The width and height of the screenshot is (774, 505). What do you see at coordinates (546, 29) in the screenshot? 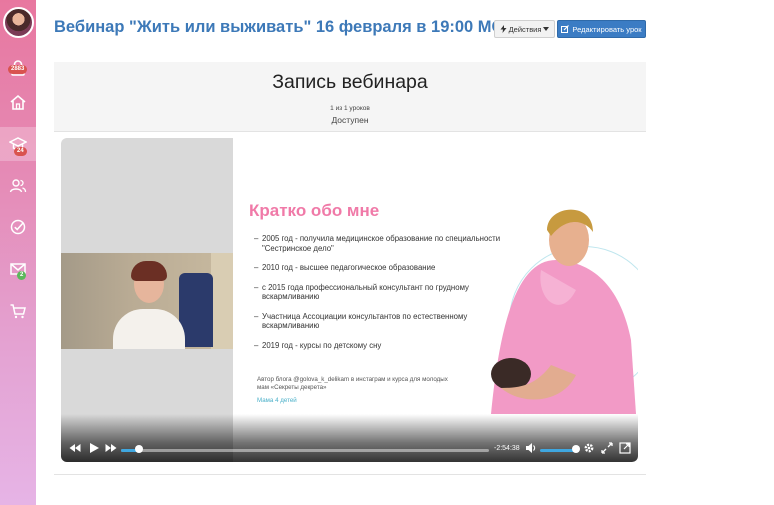
I see `caret-down-icon` at bounding box center [546, 29].